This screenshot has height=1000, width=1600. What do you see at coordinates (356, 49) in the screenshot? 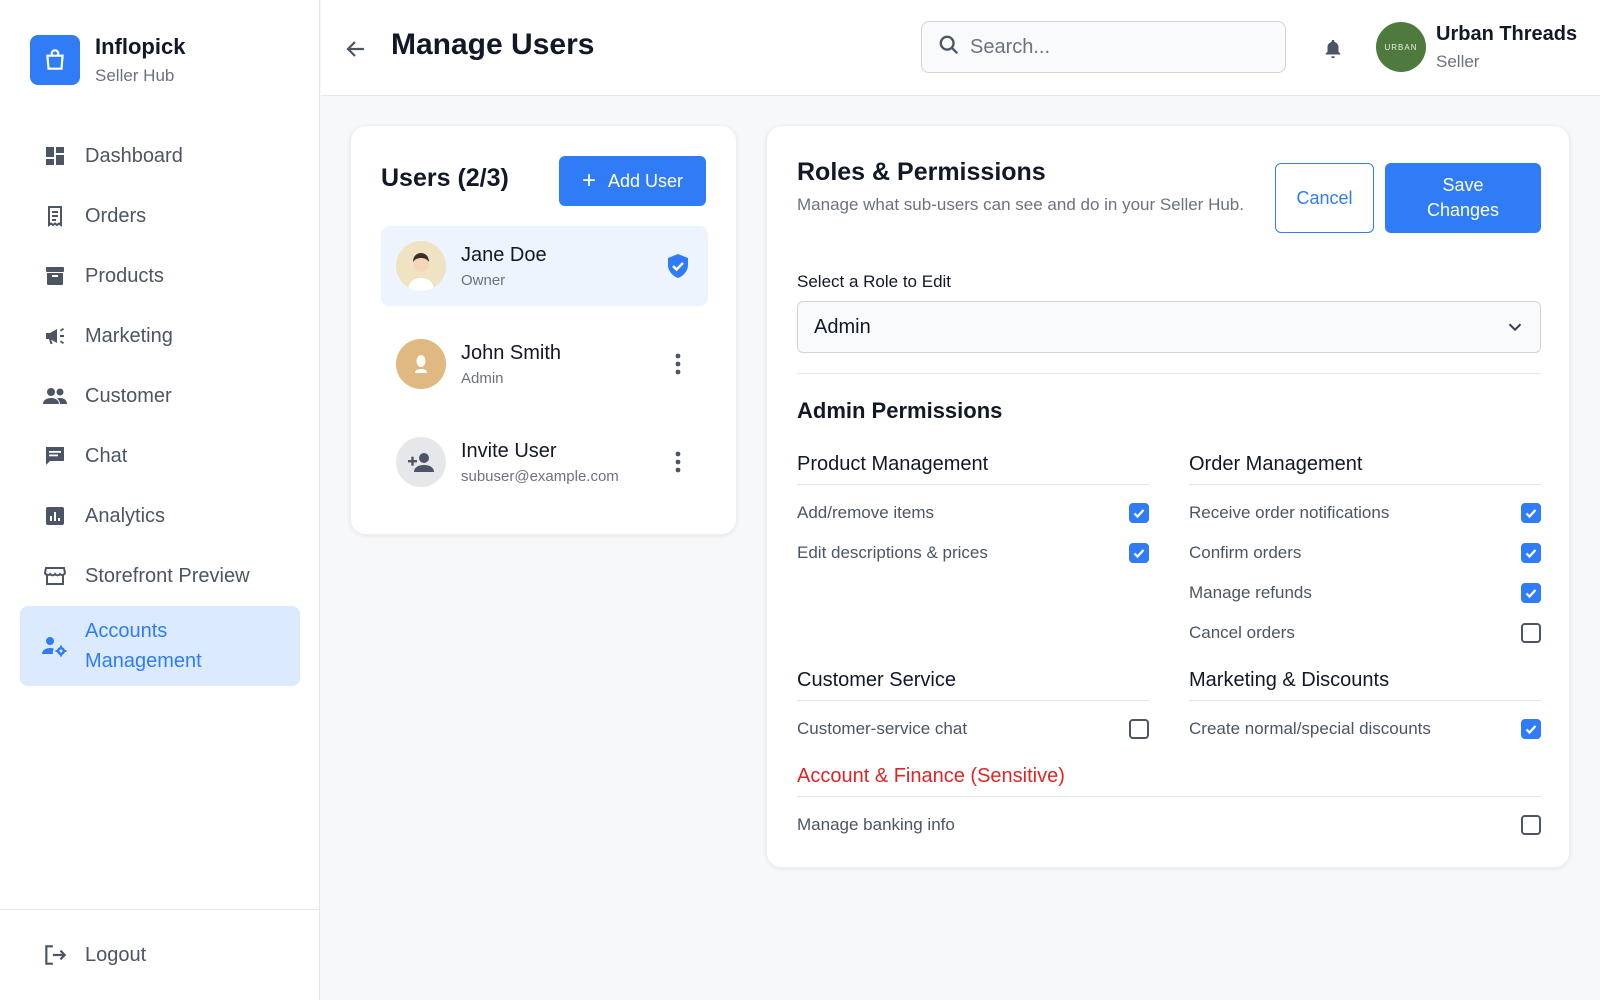
I see `back-arrow-icon` at bounding box center [356, 49].